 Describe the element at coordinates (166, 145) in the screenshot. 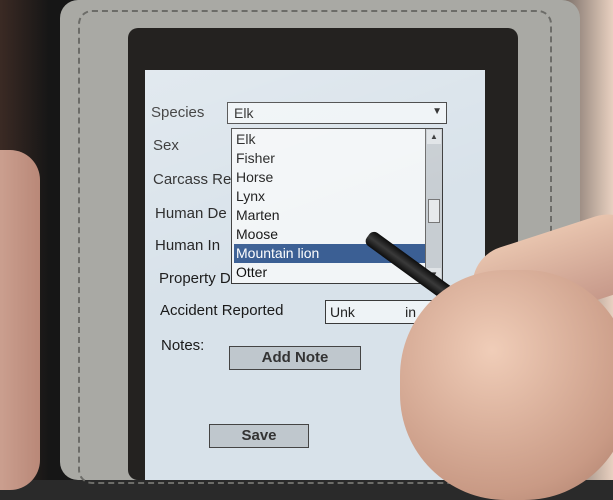

I see `sex-label: Sex` at that location.